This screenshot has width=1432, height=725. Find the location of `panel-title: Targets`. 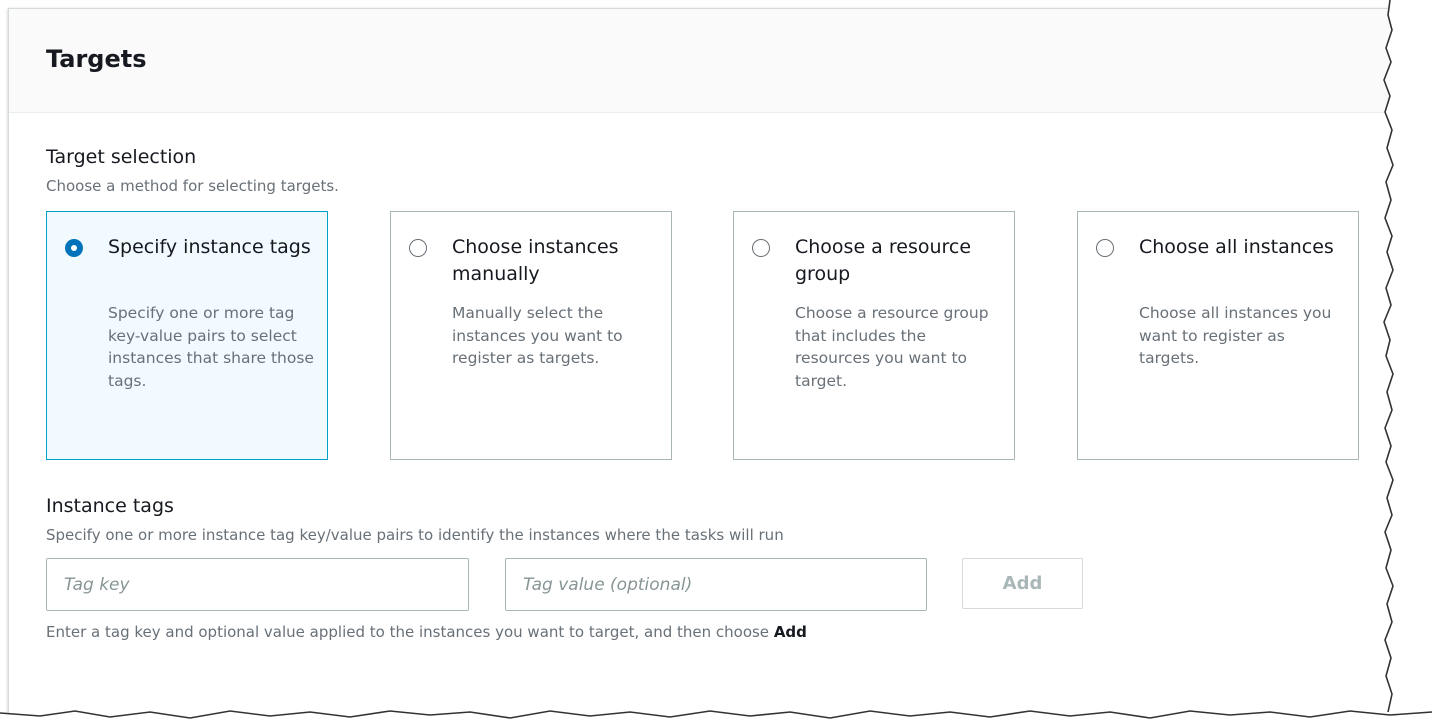

panel-title: Targets is located at coordinates (96, 59).